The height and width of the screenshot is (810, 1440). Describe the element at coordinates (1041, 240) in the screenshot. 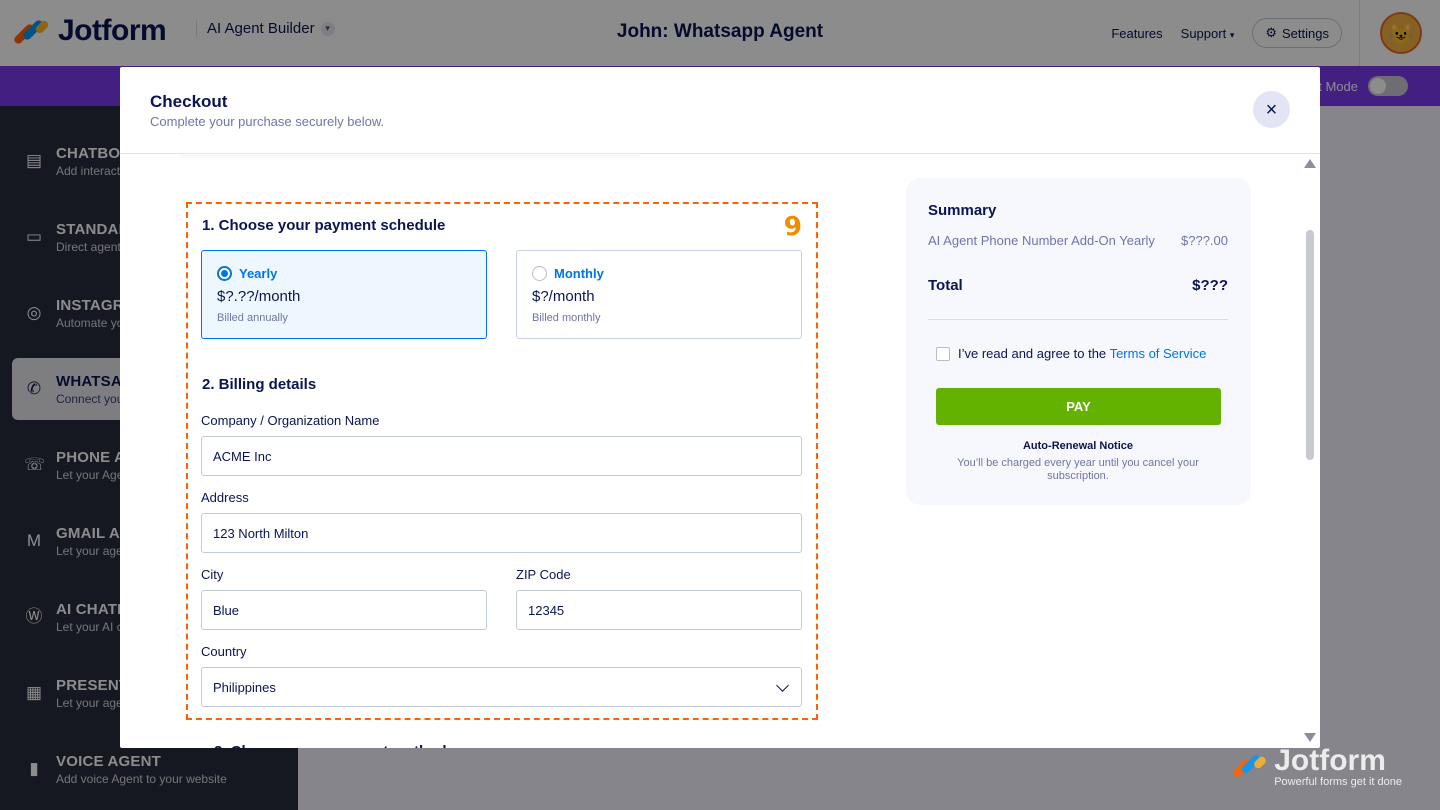

I see `summary-line-item: AI Agent Phone Number Add-On Yearly` at that location.